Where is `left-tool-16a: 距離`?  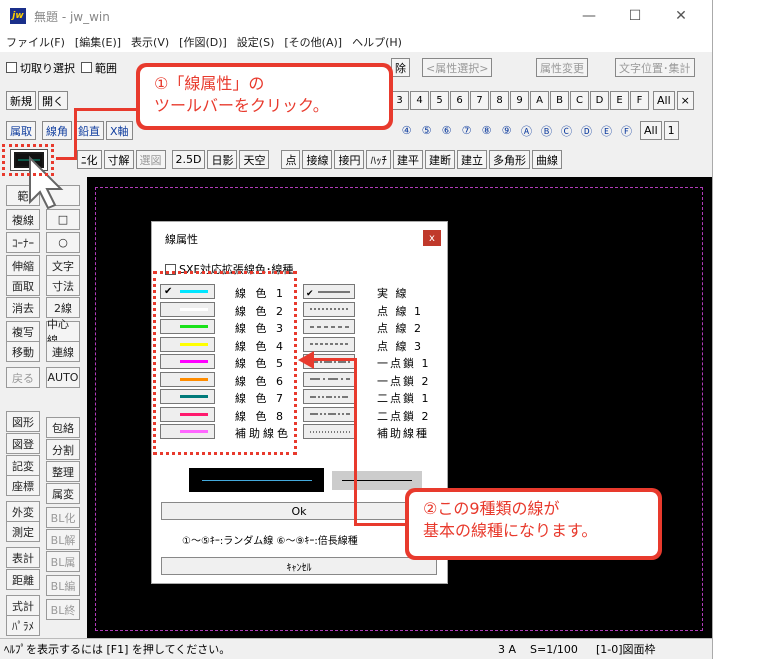
left-tool-16a: 距離 is located at coordinates (23, 579).